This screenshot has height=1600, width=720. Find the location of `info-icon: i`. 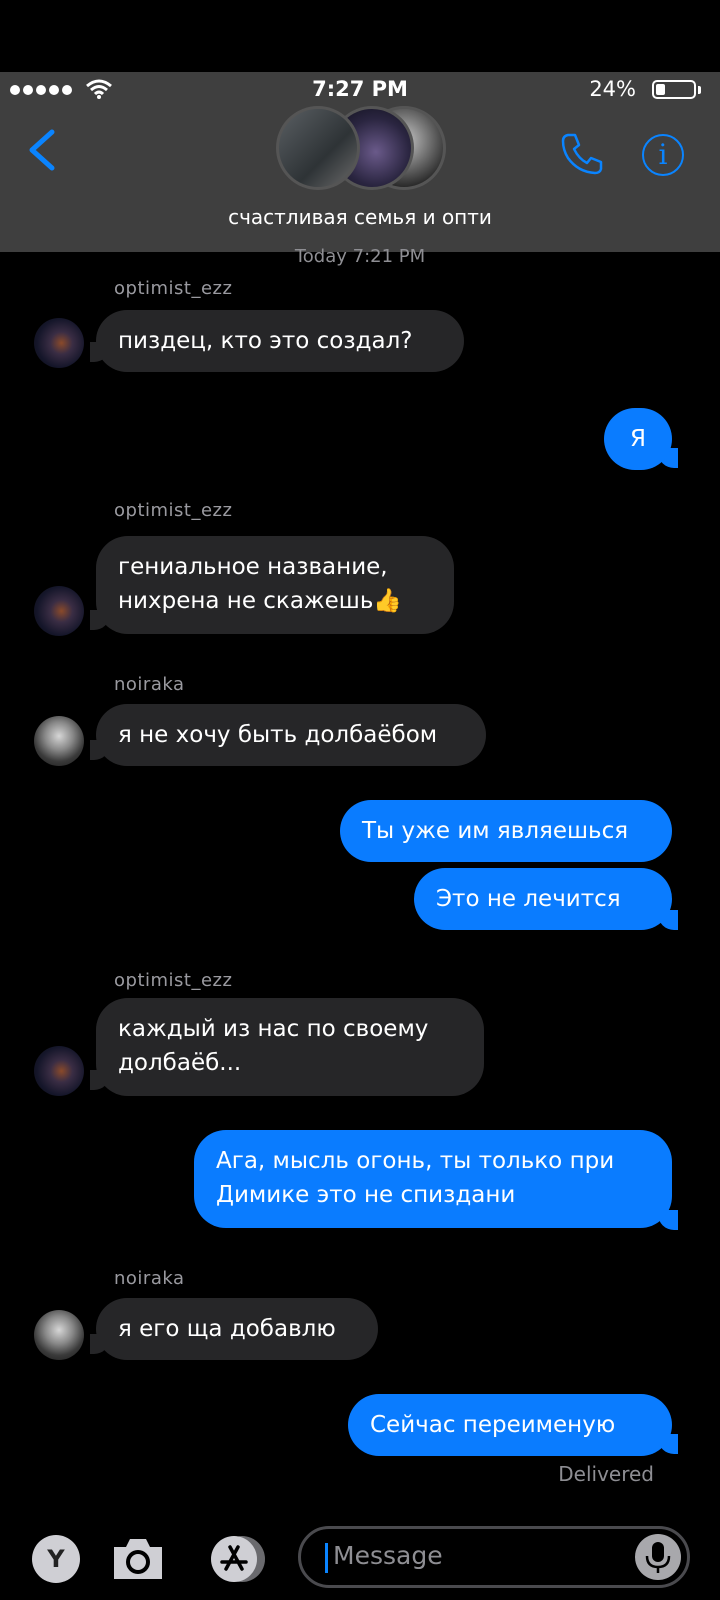

info-icon: i is located at coordinates (663, 155).